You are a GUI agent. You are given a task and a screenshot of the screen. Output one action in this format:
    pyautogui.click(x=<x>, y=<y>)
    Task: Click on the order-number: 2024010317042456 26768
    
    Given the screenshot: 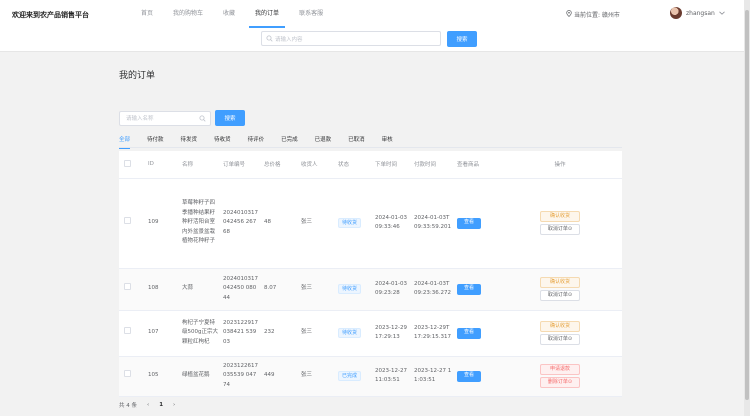 What is the action you would take?
    pyautogui.click(x=238, y=223)
    